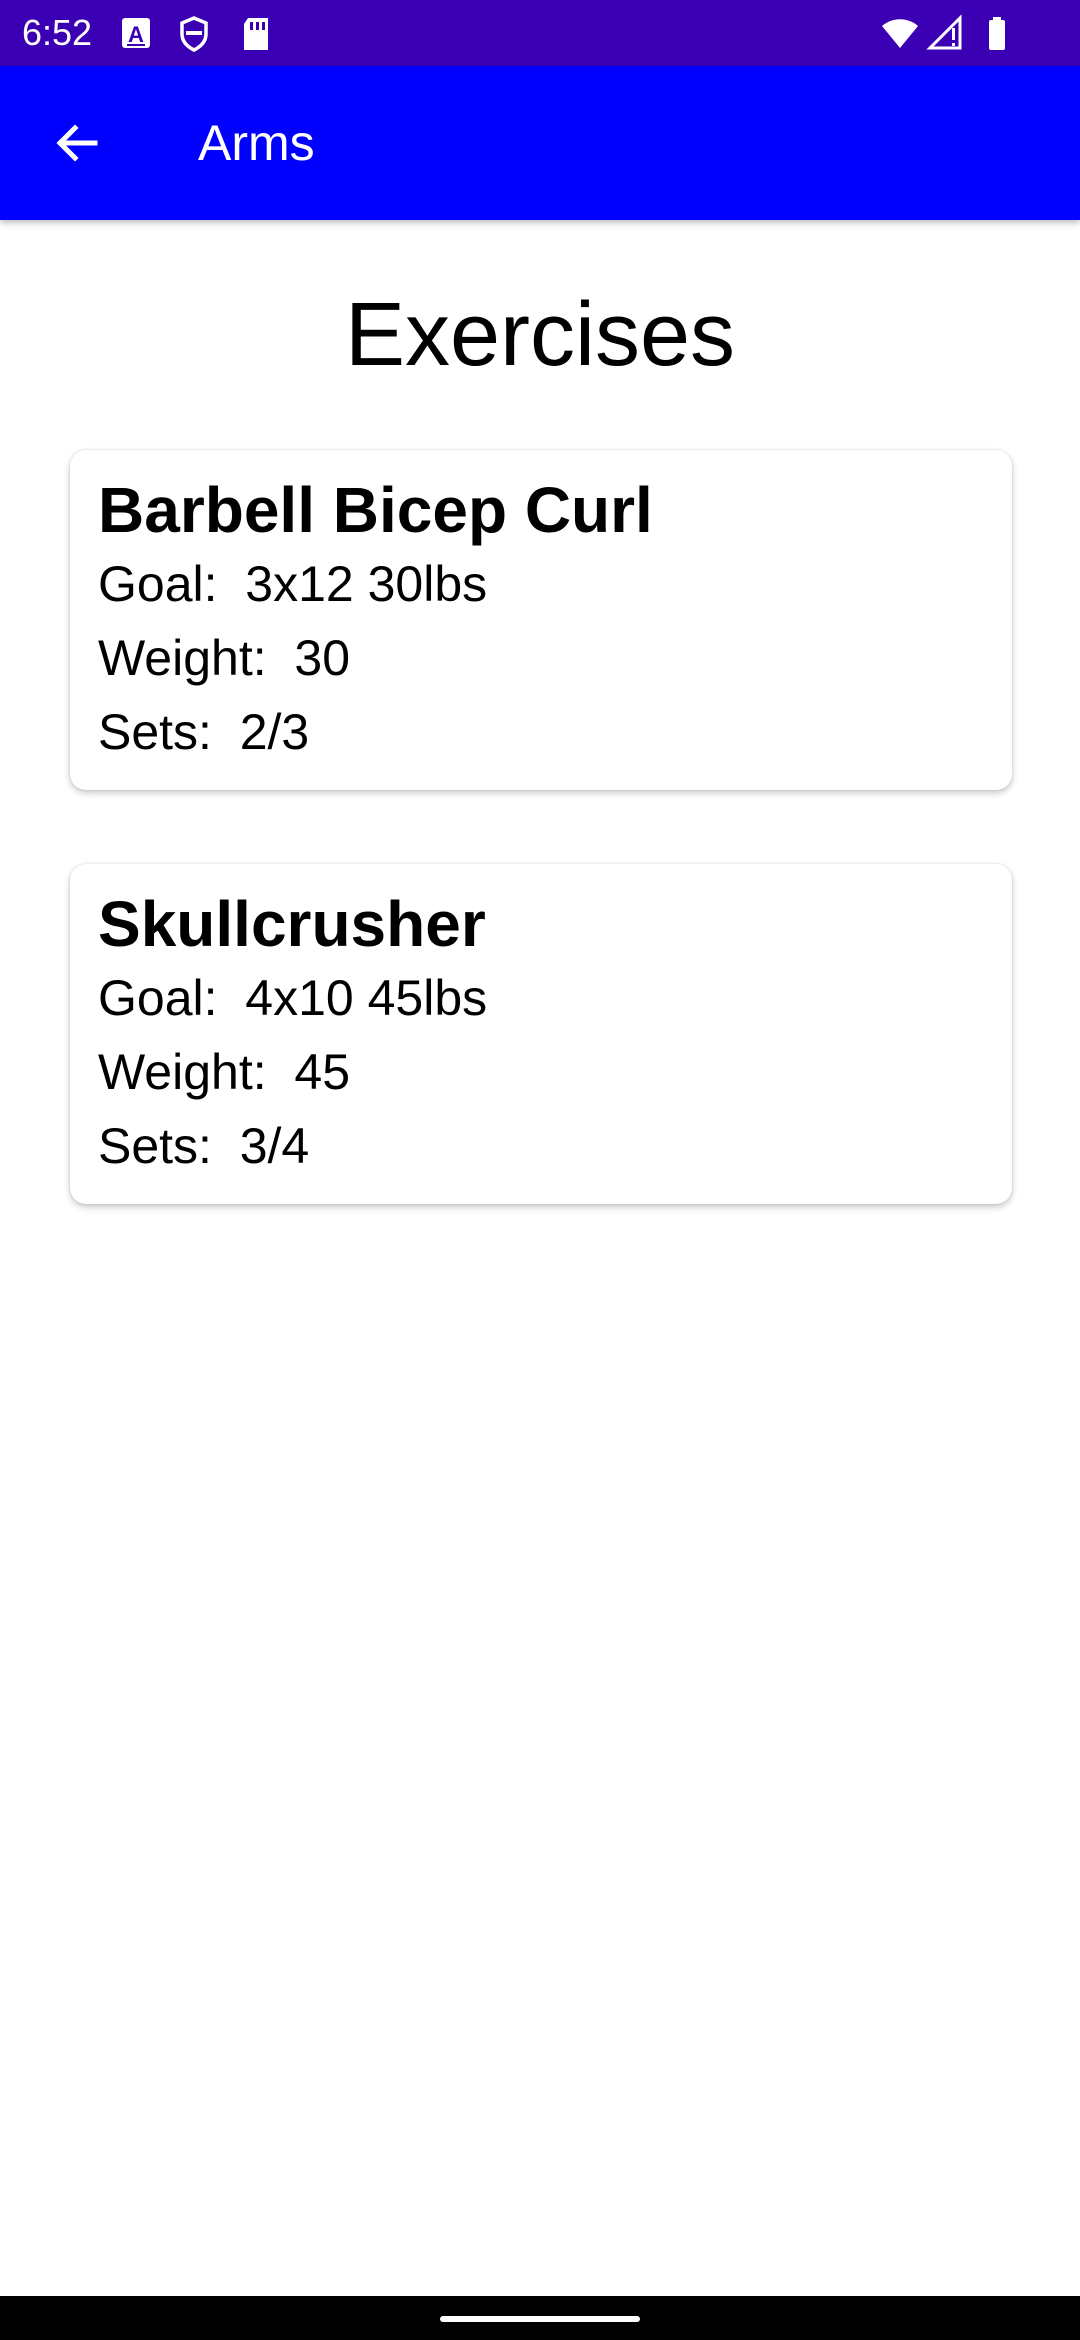  I want to click on sd-card-icon, so click(256, 34).